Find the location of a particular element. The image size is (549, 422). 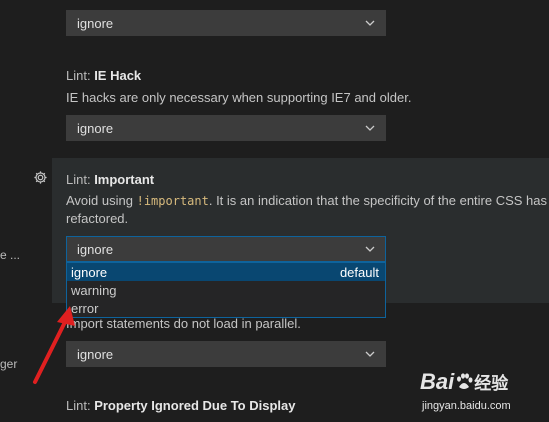

watermark-brand: Bai is located at coordinates (437, 381).